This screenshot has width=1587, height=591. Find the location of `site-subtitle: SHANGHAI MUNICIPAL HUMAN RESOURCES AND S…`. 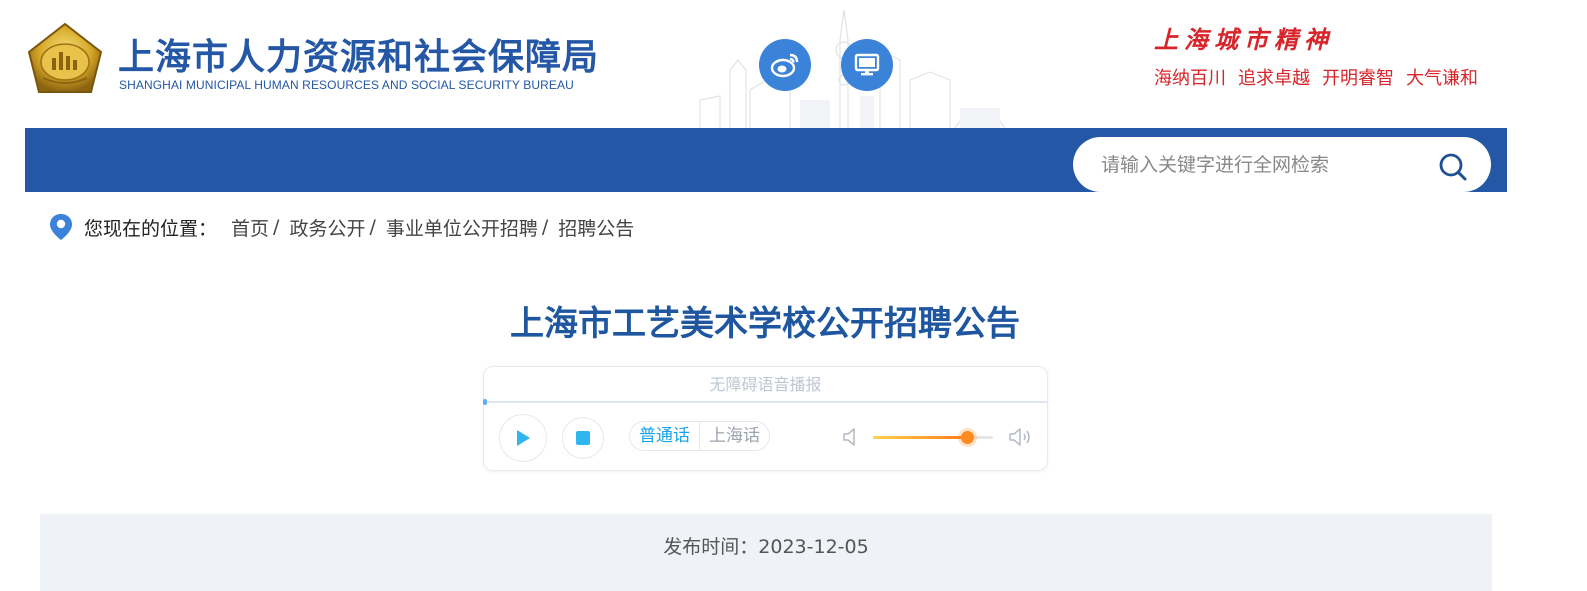

site-subtitle: SHANGHAI MUNICIPAL HUMAN RESOURCES AND S… is located at coordinates (346, 85).